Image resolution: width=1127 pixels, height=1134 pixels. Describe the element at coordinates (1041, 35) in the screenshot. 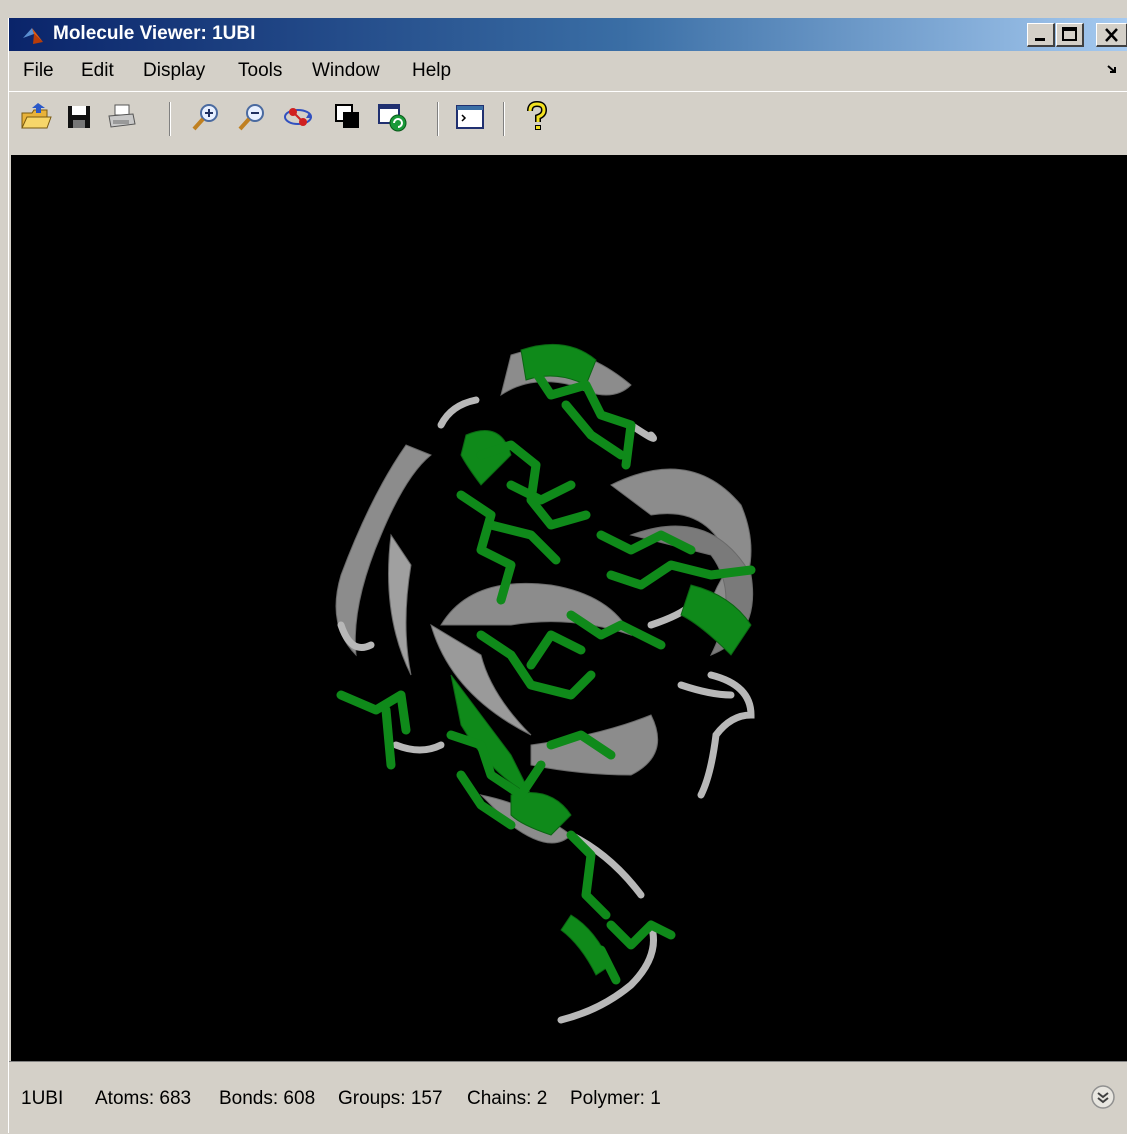

I see `minimize-button` at that location.